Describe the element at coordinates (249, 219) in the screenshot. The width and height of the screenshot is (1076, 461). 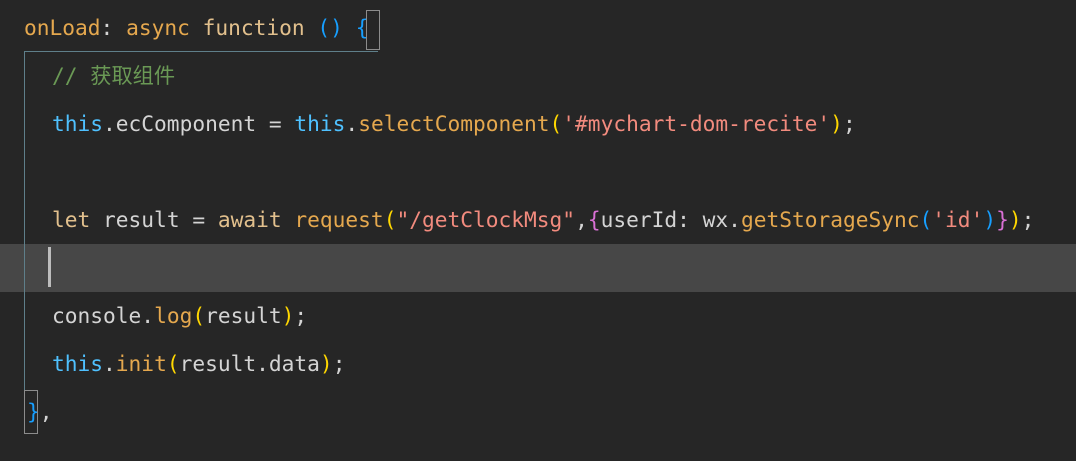
I see `token-await: await` at that location.